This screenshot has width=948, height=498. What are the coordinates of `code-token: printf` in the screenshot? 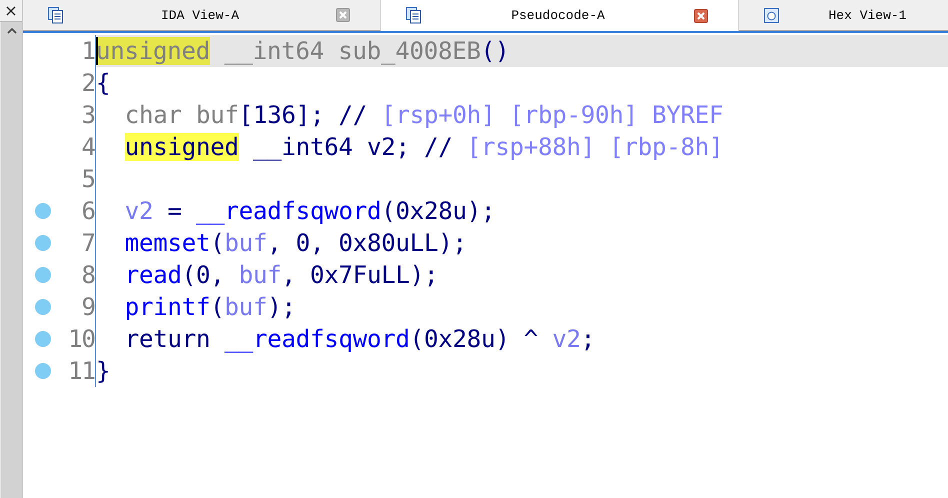 It's located at (167, 307).